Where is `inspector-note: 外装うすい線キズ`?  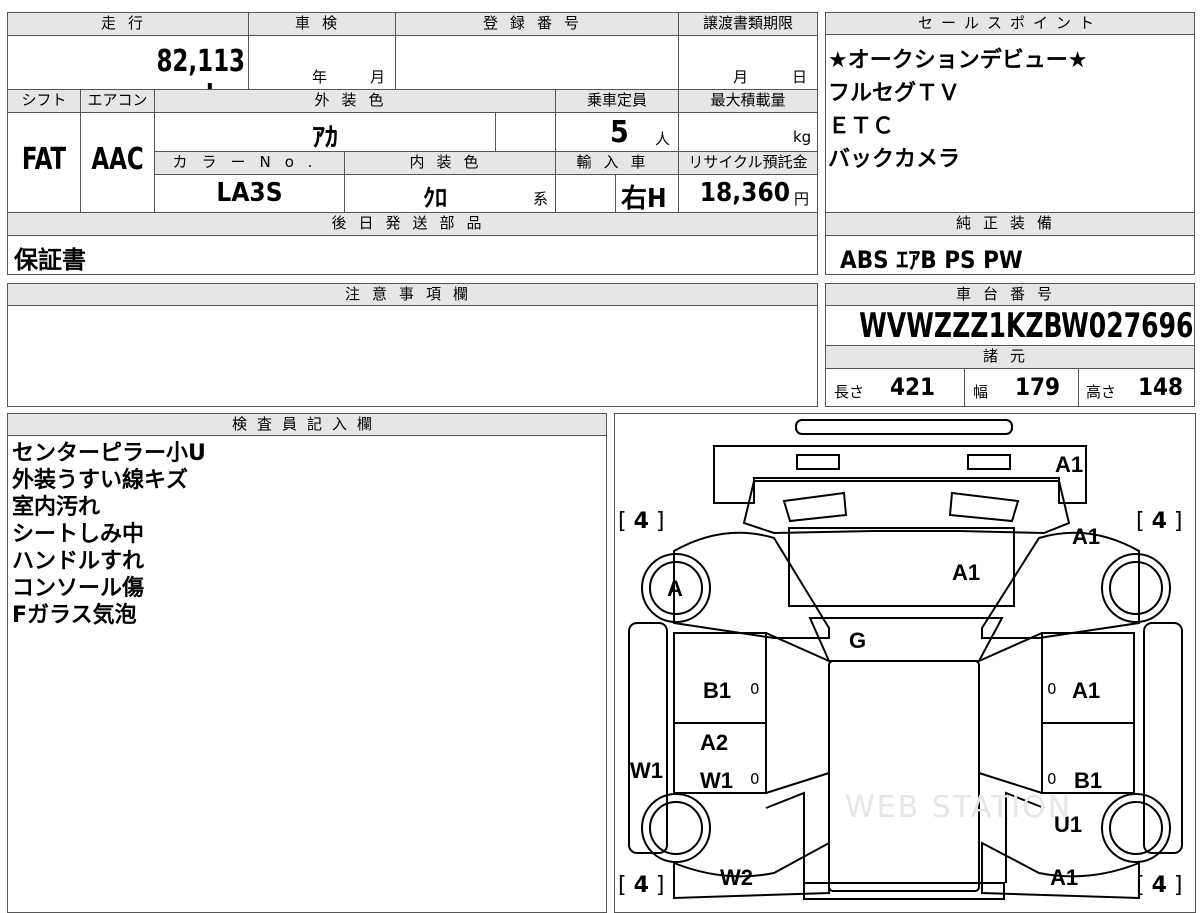 inspector-note: 外装うすい線キズ is located at coordinates (100, 480).